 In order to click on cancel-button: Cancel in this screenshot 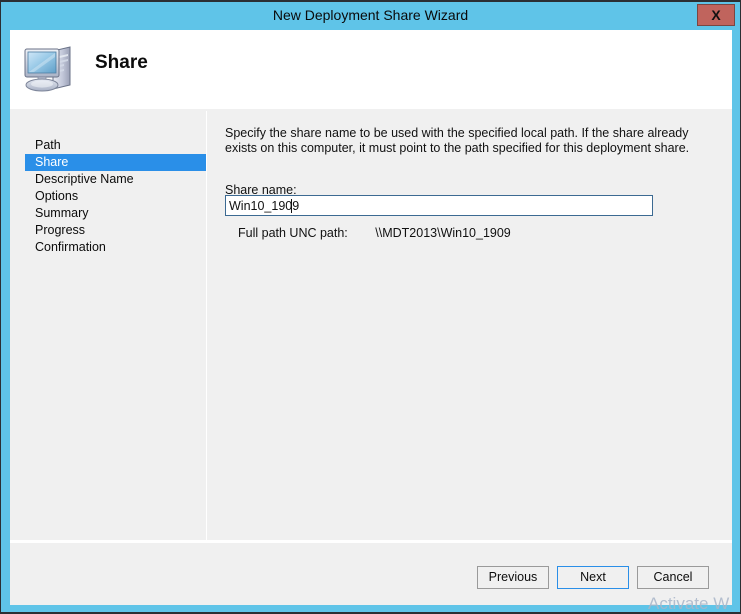, I will do `click(673, 577)`.